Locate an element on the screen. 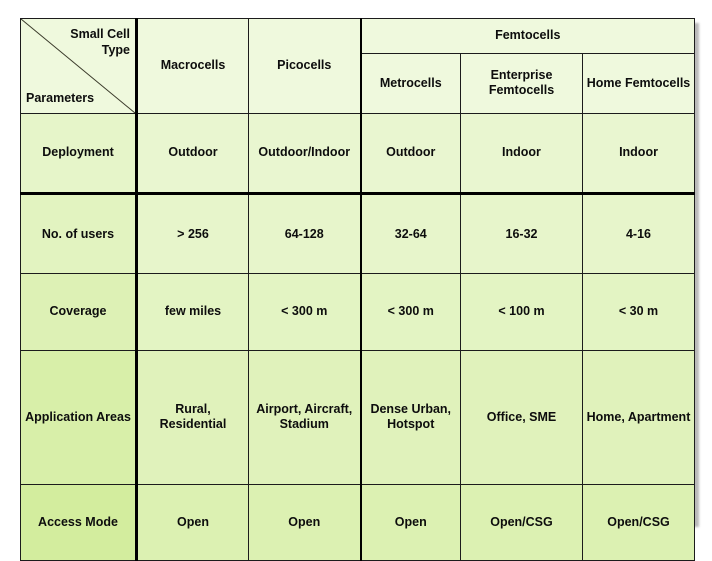 This screenshot has height=561, width=712. cell-deployment-enterprise-femtocells: Indoor is located at coordinates (521, 154).